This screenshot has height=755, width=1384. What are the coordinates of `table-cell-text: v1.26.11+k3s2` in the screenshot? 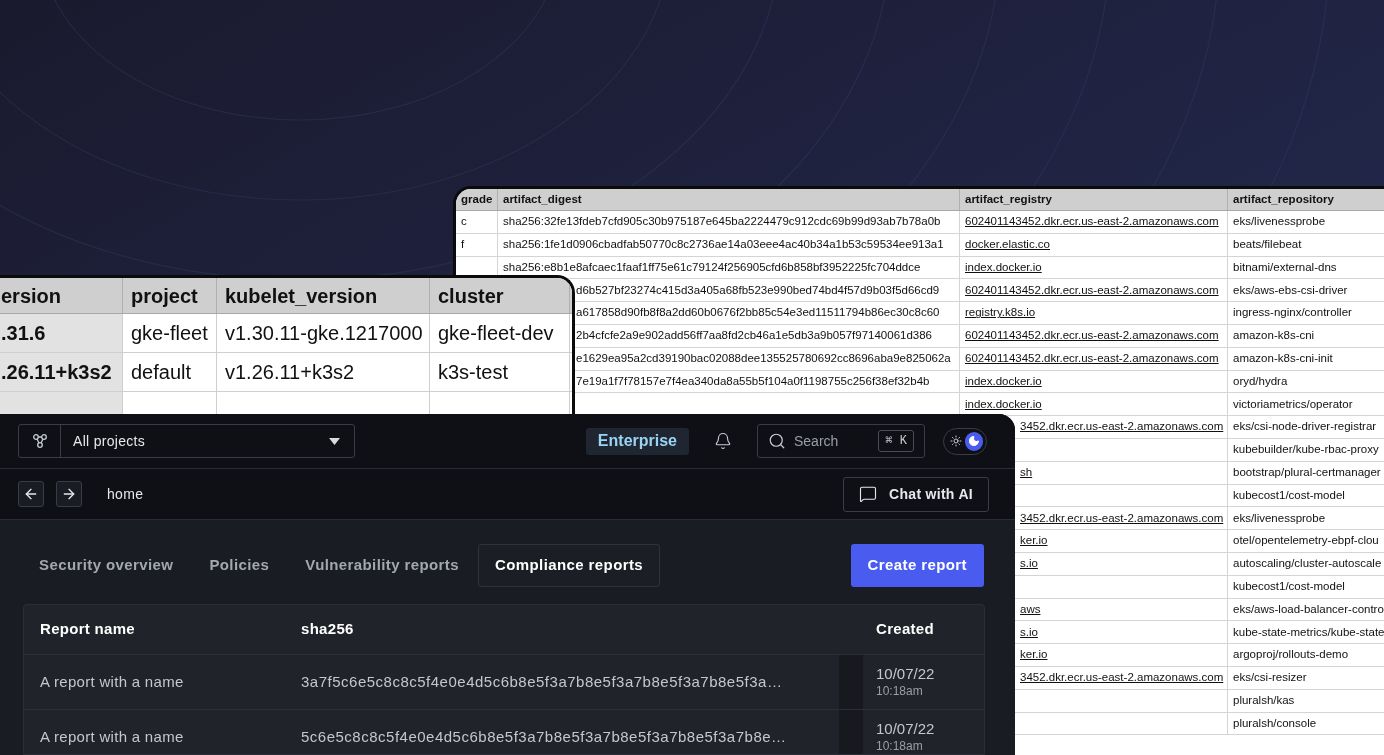 It's located at (290, 372).